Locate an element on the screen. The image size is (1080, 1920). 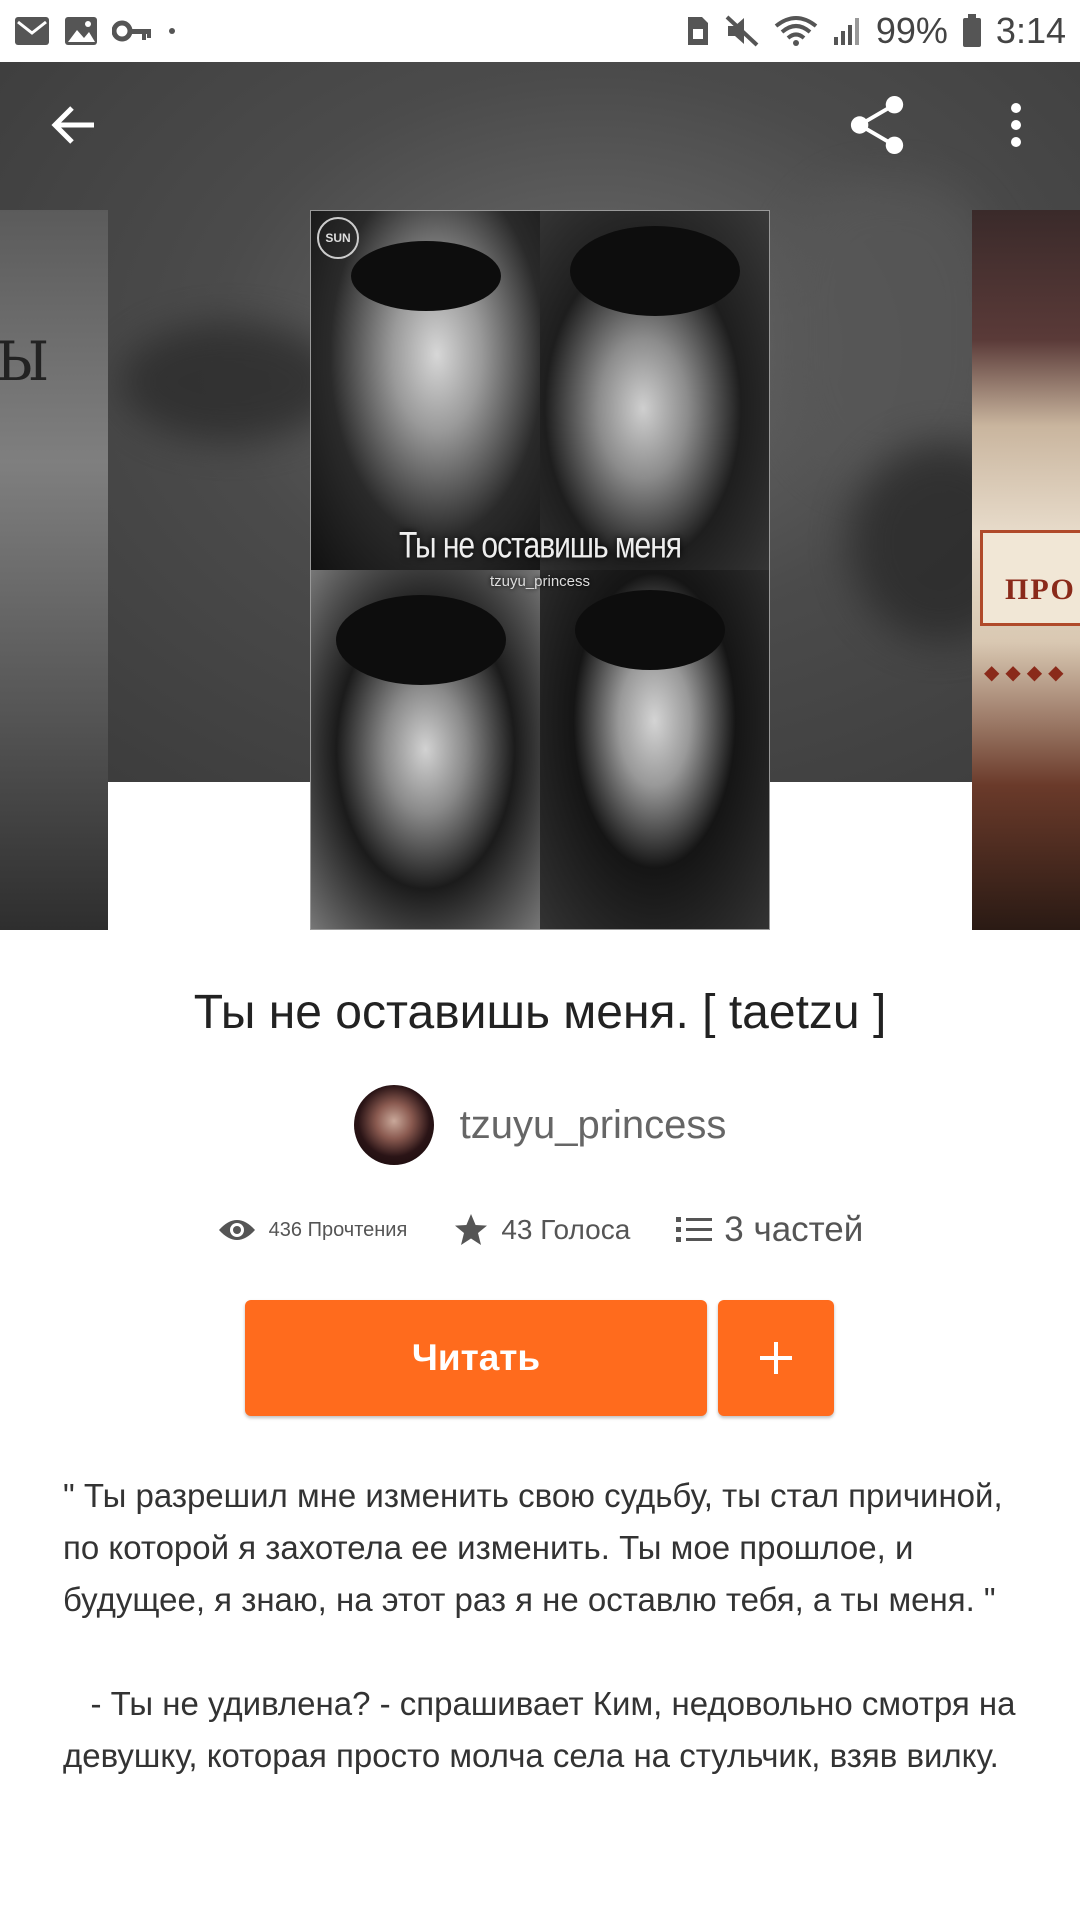
status-bar-left is located at coordinates (96, 31).